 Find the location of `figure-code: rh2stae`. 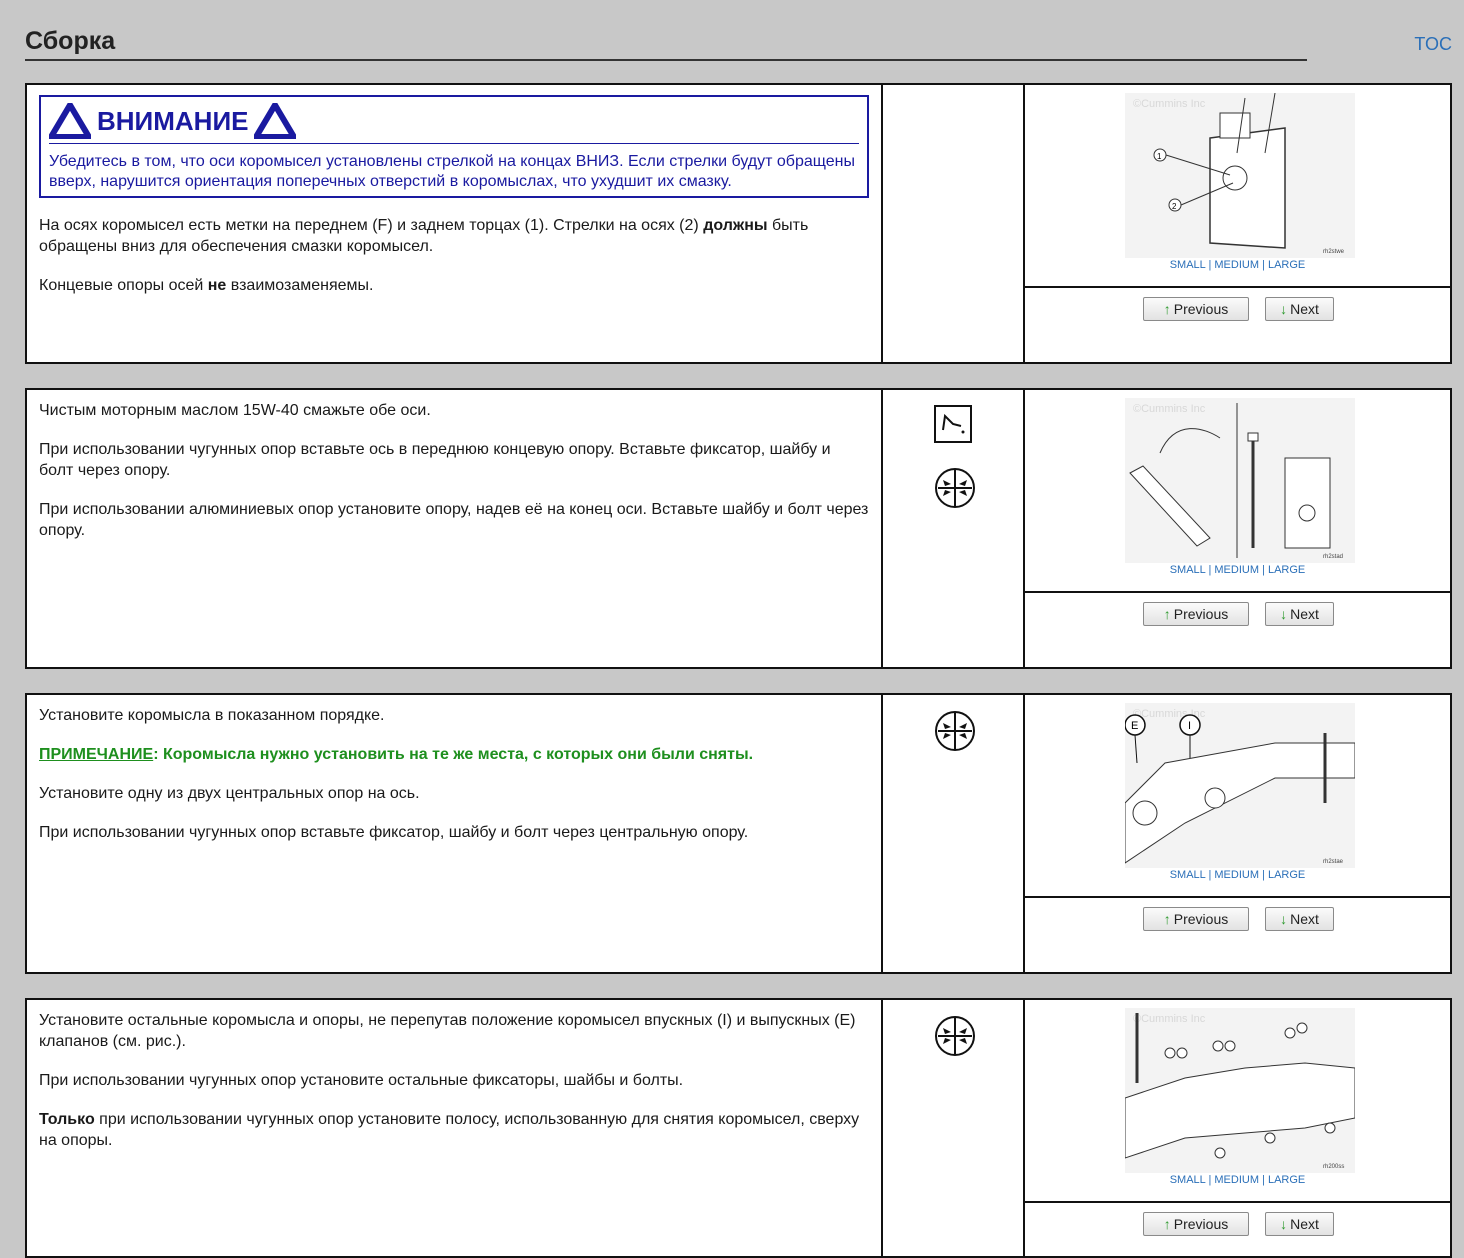

figure-code: rh2stae is located at coordinates (1333, 862).